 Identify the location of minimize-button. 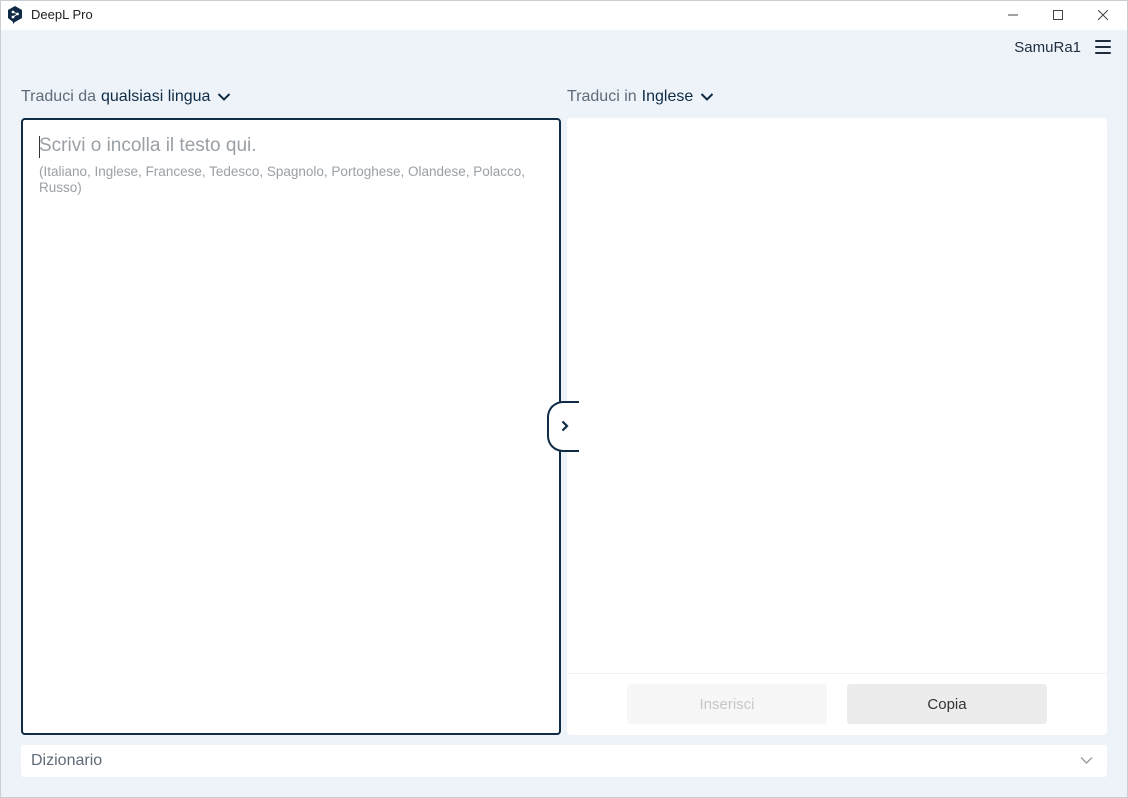
(1013, 15).